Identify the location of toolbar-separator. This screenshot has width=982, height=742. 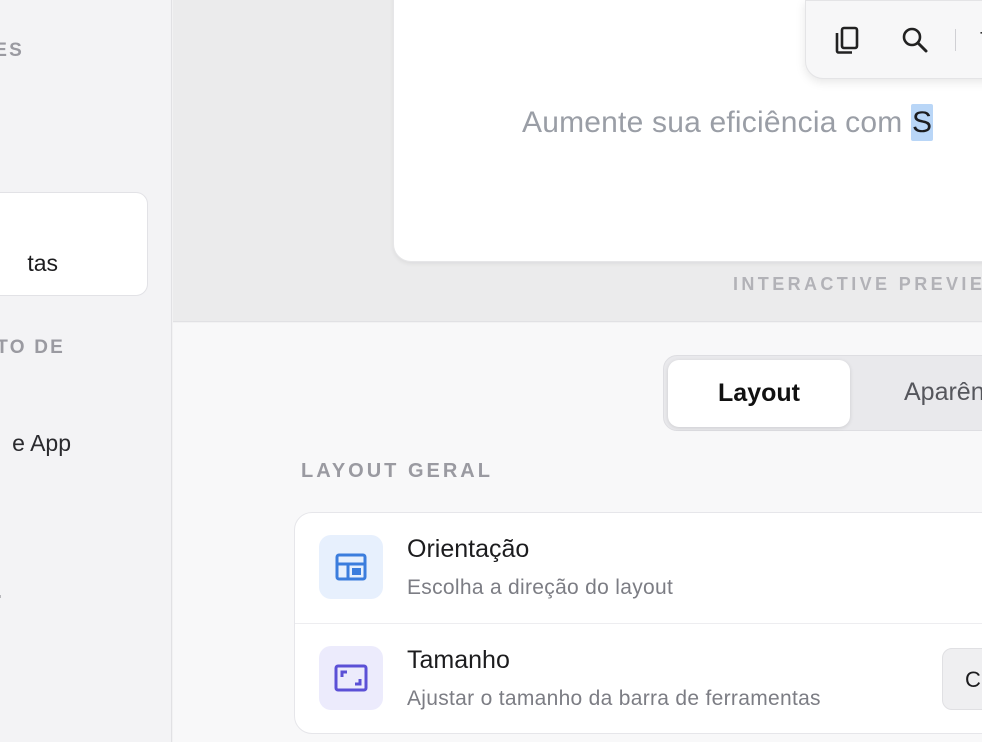
(955, 40).